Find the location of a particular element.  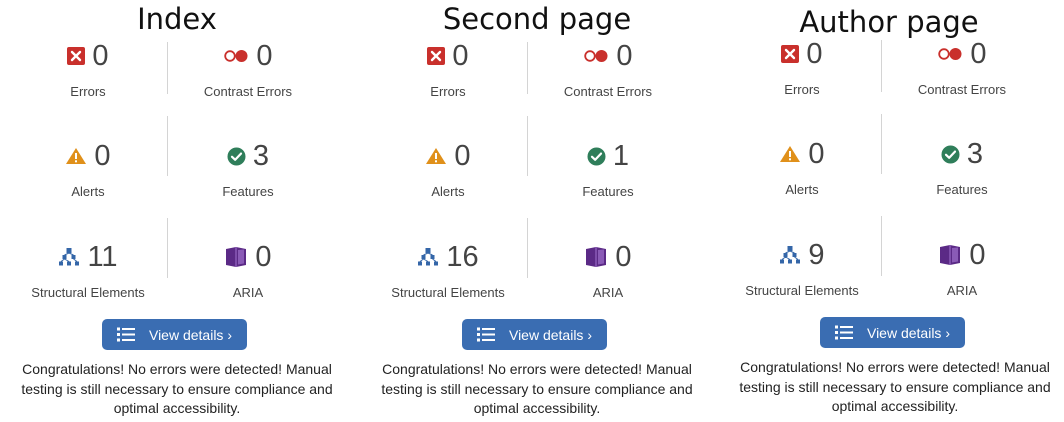

structural-count: 11 is located at coordinates (102, 257).